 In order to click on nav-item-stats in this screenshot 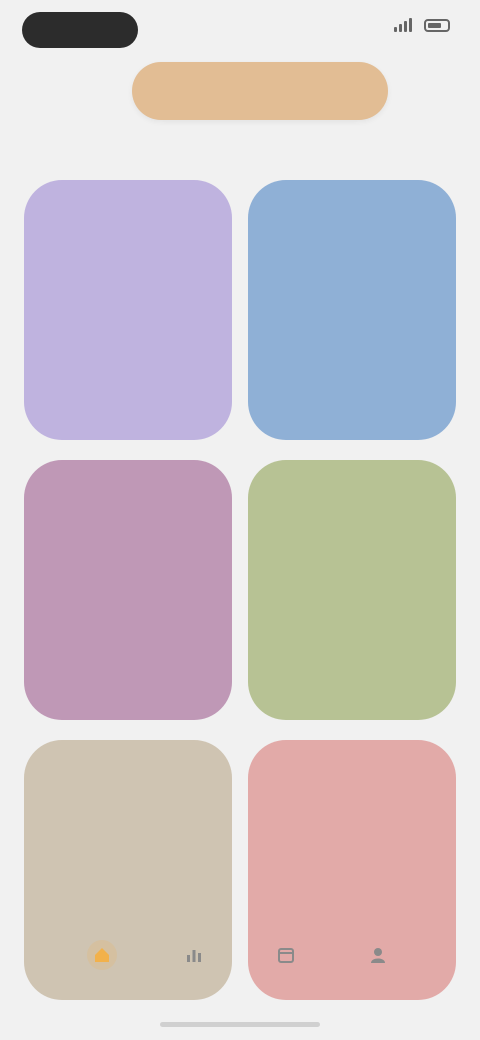, I will do `click(194, 957)`.